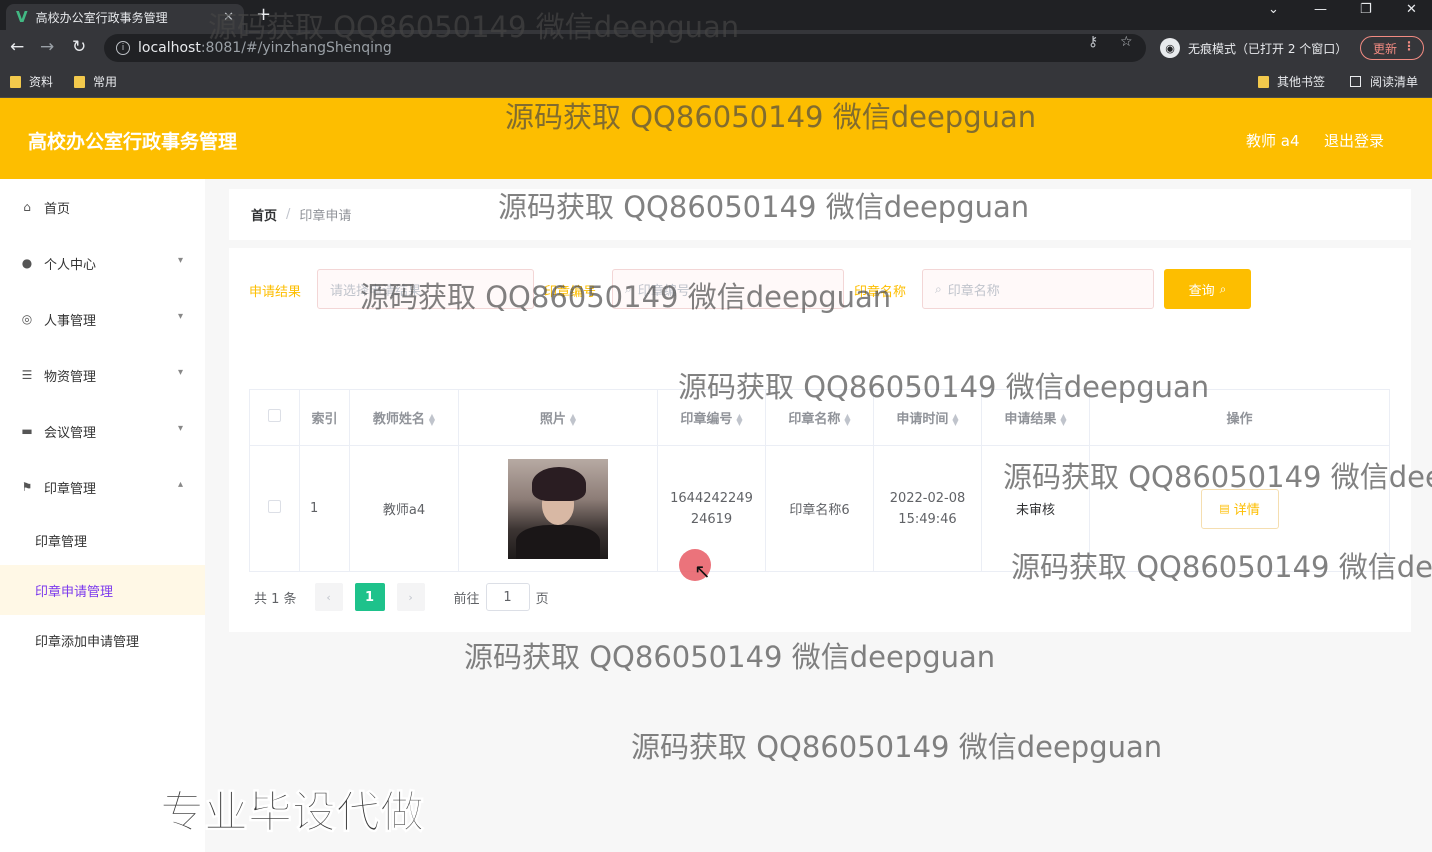  What do you see at coordinates (711, 519) in the screenshot?
I see `seal-no-line: 24619` at bounding box center [711, 519].